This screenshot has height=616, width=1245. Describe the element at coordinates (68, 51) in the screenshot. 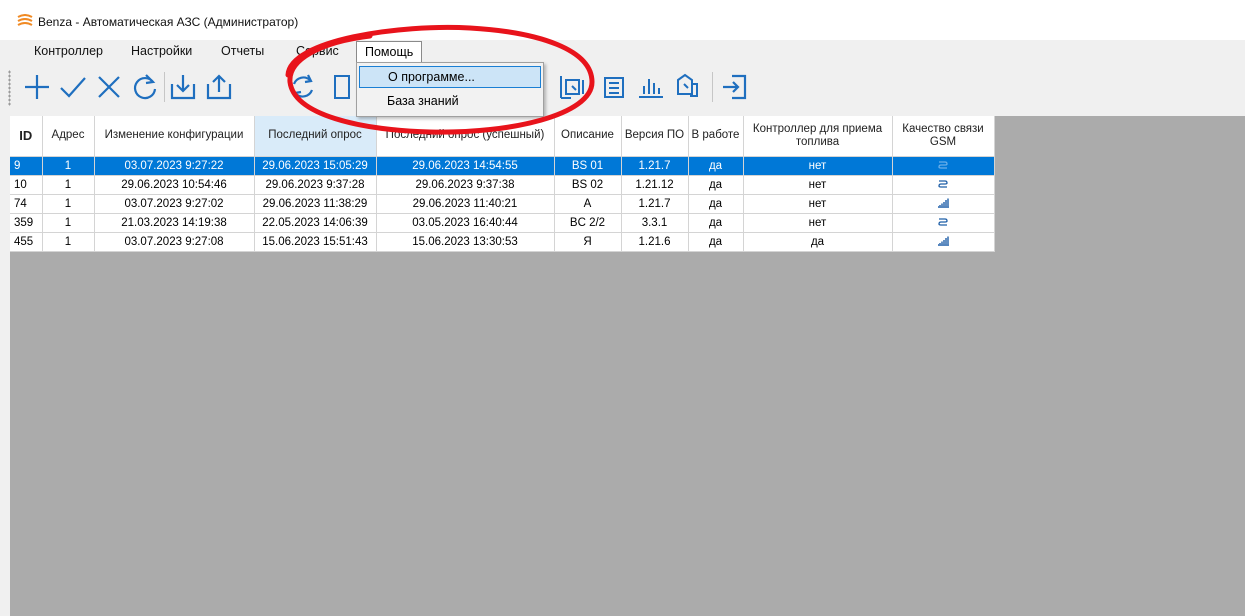

I see `menu-controller: Контроллер` at that location.